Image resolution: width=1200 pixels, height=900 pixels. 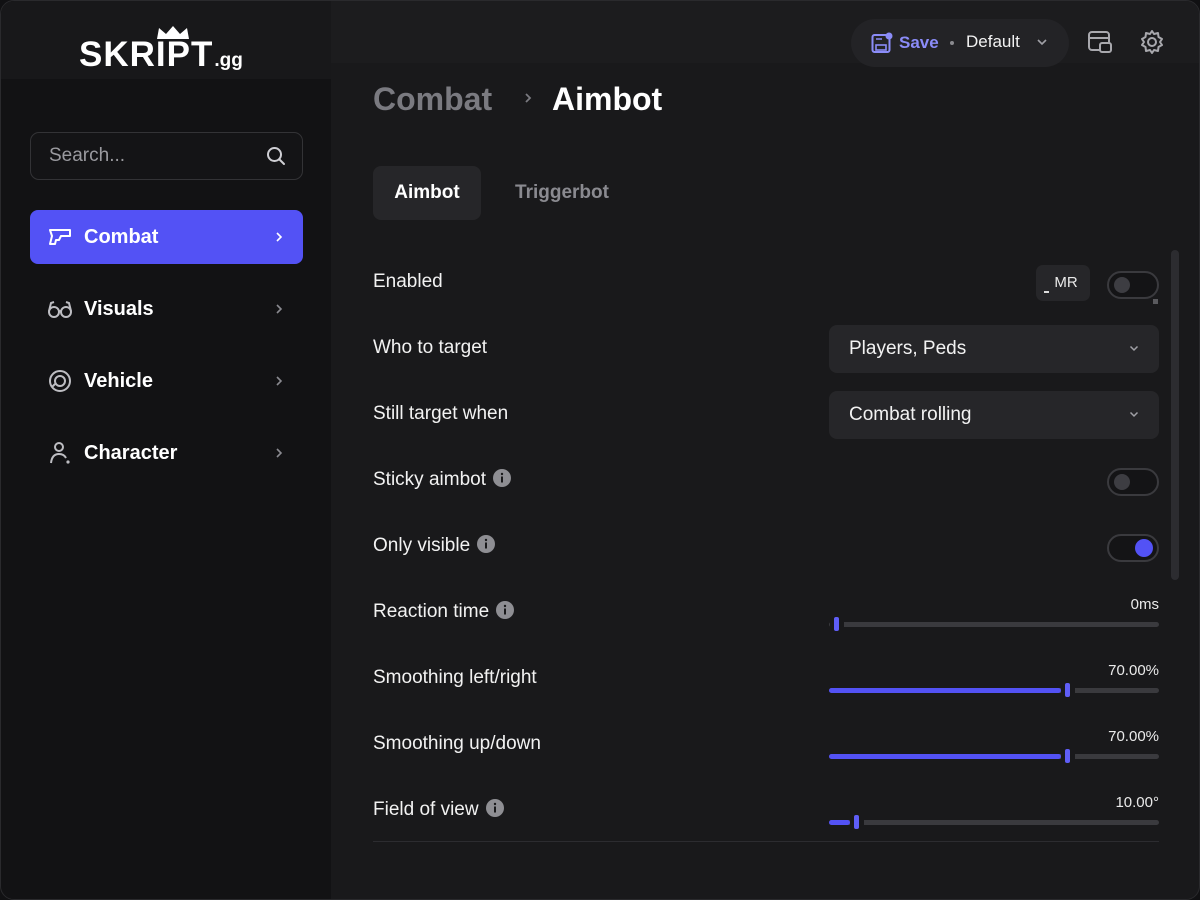 What do you see at coordinates (993, 42) in the screenshot?
I see `profile-select: Default` at bounding box center [993, 42].